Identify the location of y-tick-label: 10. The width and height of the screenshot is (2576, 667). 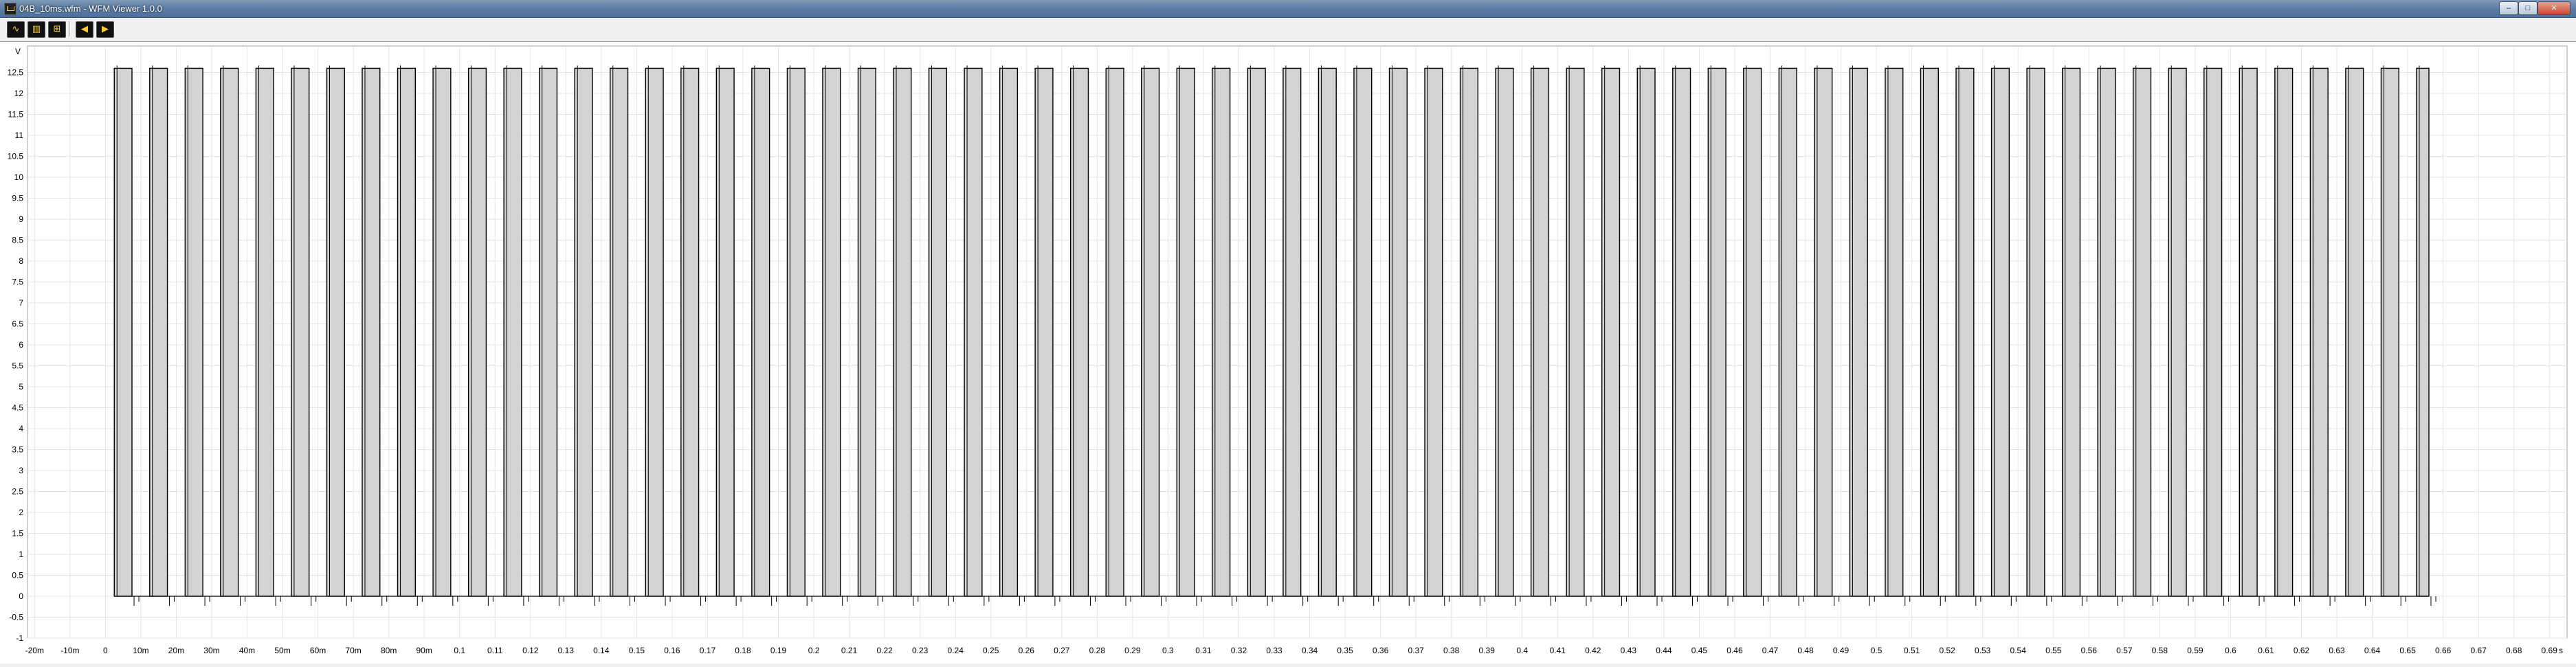
(19, 177).